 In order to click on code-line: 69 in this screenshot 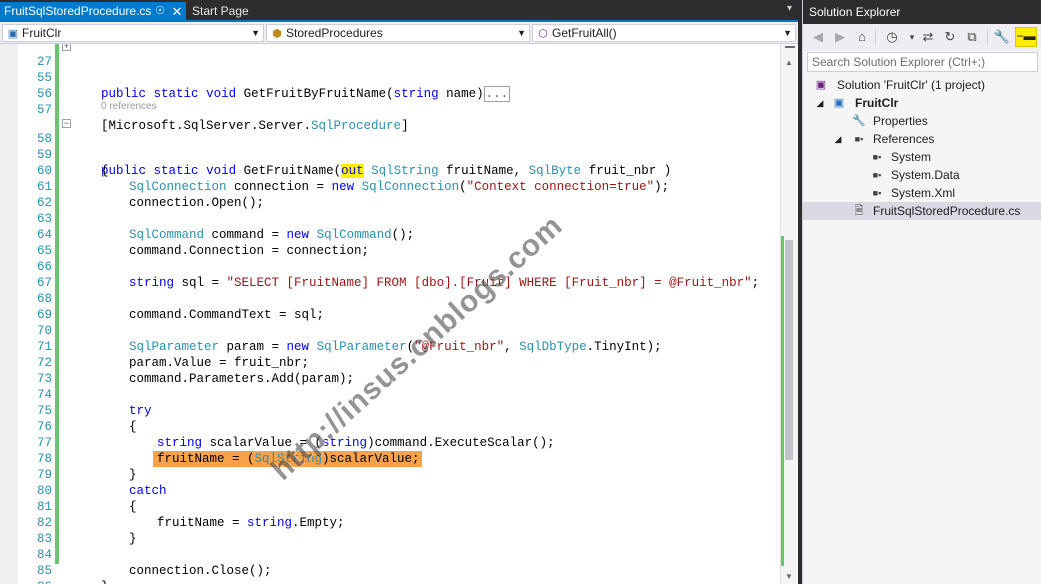, I will do `click(390, 306)`.